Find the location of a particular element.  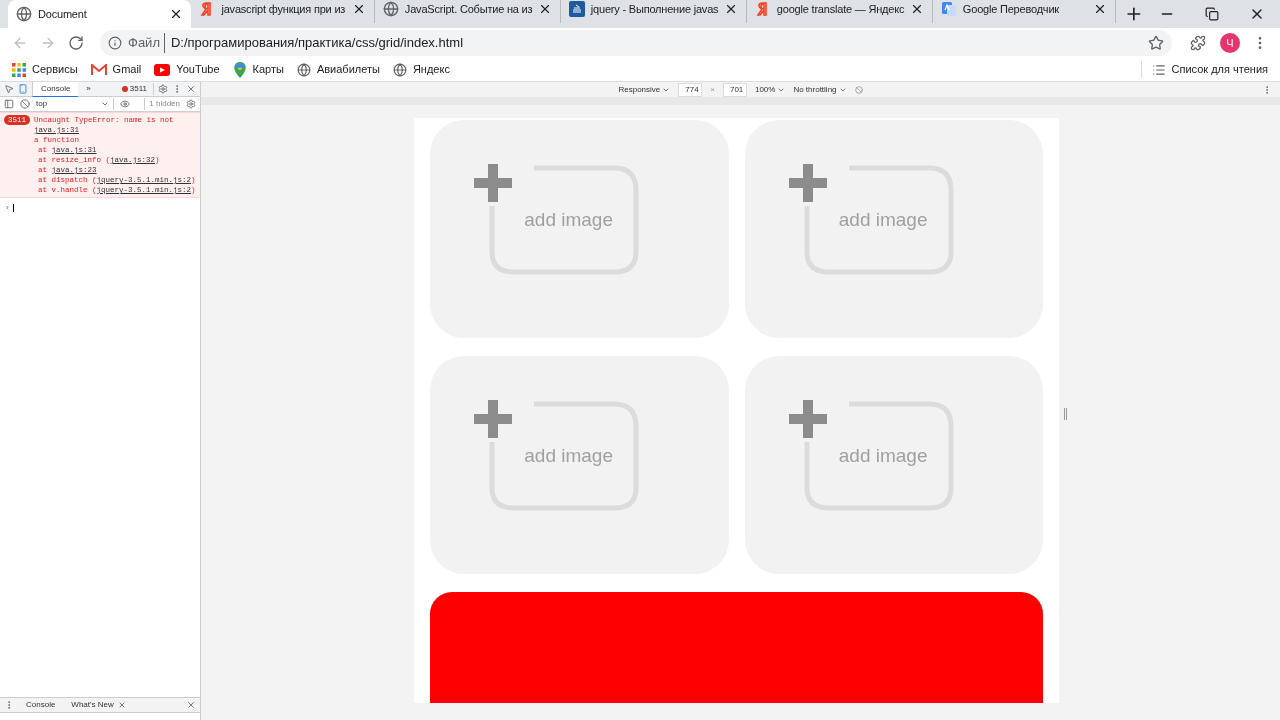

browser-tab: jquery - Выполнение javas is located at coordinates (653, 11).